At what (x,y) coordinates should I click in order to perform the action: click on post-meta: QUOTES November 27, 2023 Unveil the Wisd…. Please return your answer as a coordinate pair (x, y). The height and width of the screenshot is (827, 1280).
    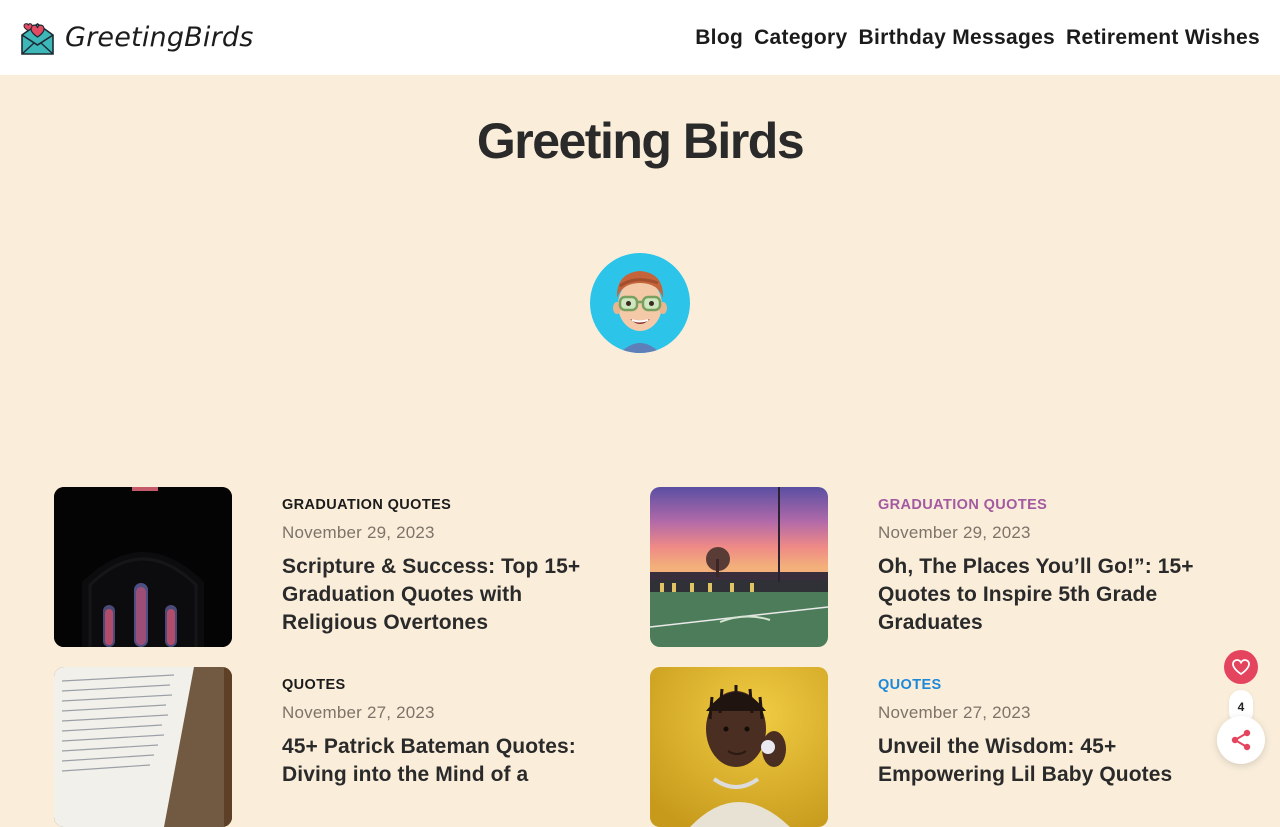
    Looking at the image, I should click on (1038, 733).